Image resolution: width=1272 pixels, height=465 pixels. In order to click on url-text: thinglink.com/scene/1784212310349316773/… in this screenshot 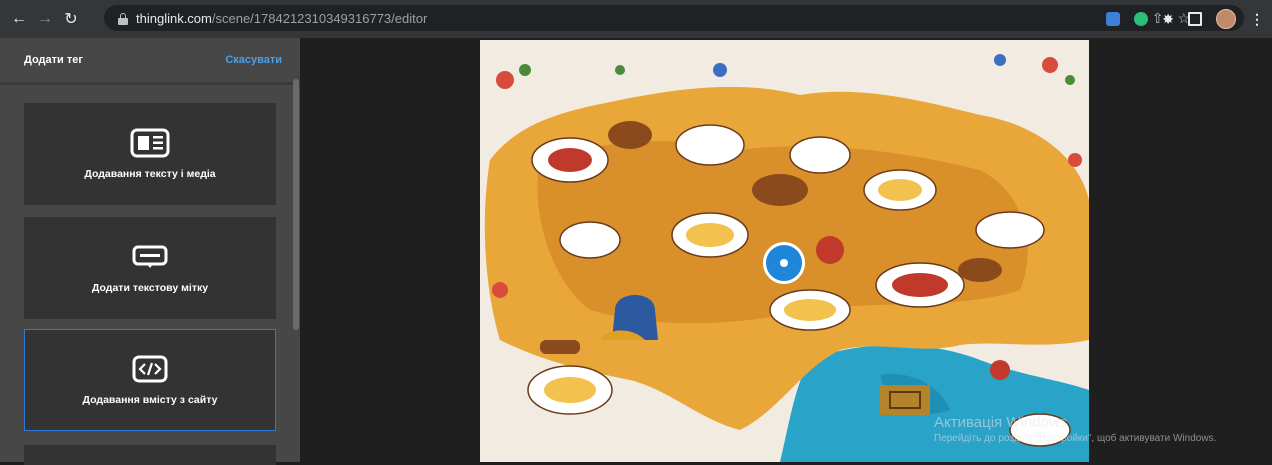, I will do `click(282, 18)`.